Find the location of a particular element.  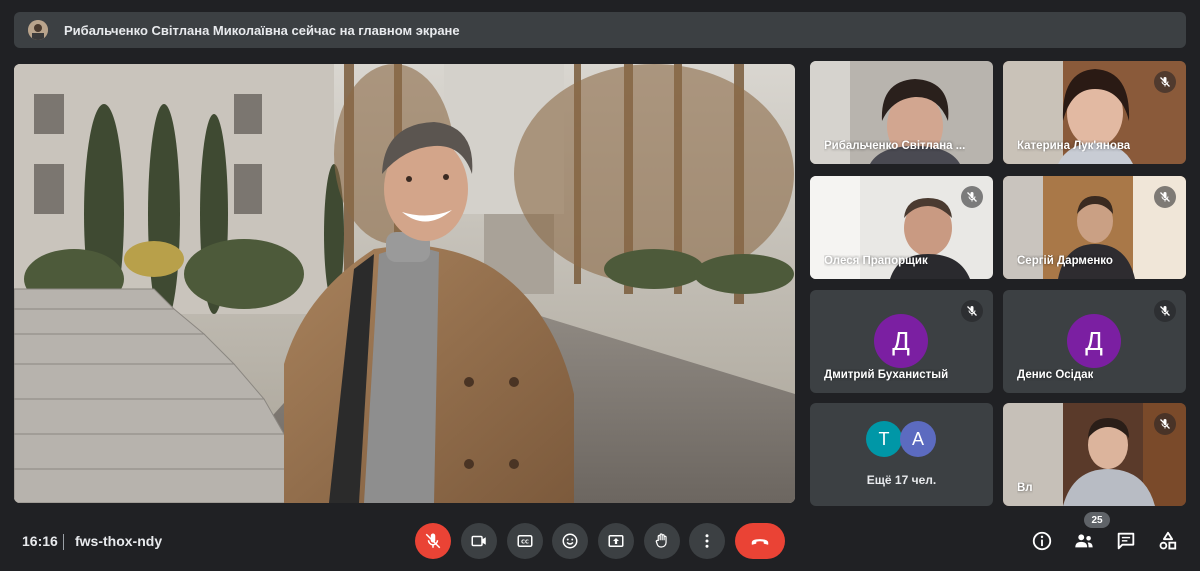

video-camera-icon is located at coordinates (478, 541).